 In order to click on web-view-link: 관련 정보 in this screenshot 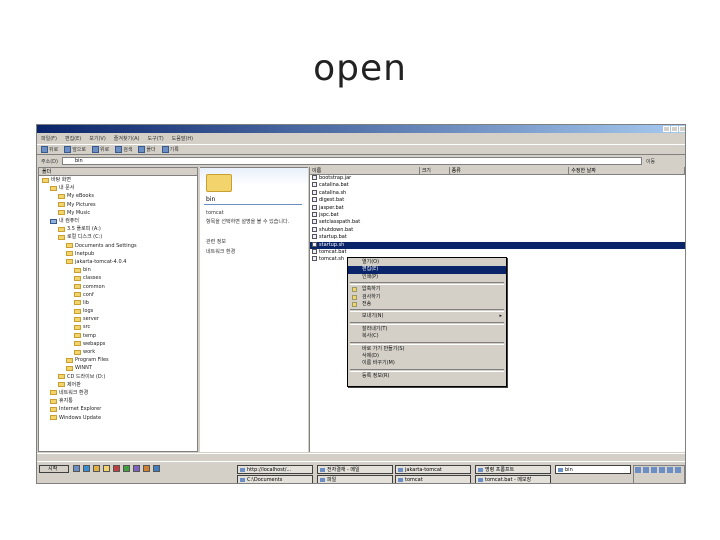, I will do `click(254, 241)`.